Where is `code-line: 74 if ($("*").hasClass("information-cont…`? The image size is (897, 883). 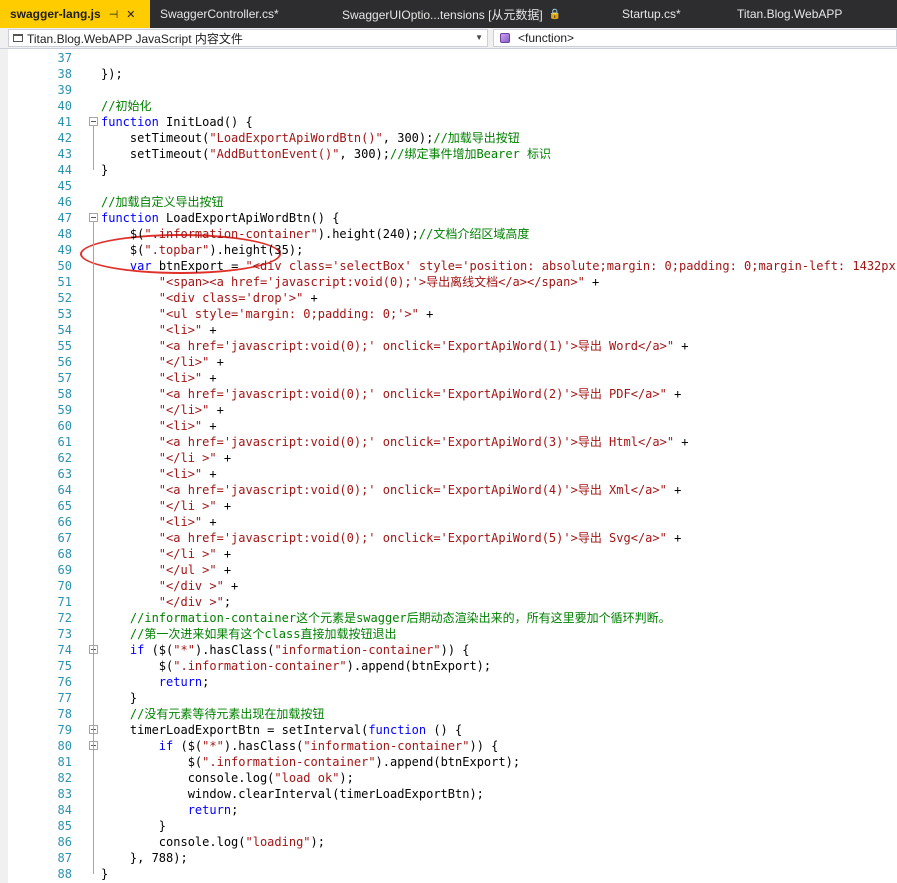
code-line: 74 if ($("*").hasClass("information-cont… is located at coordinates (452, 650).